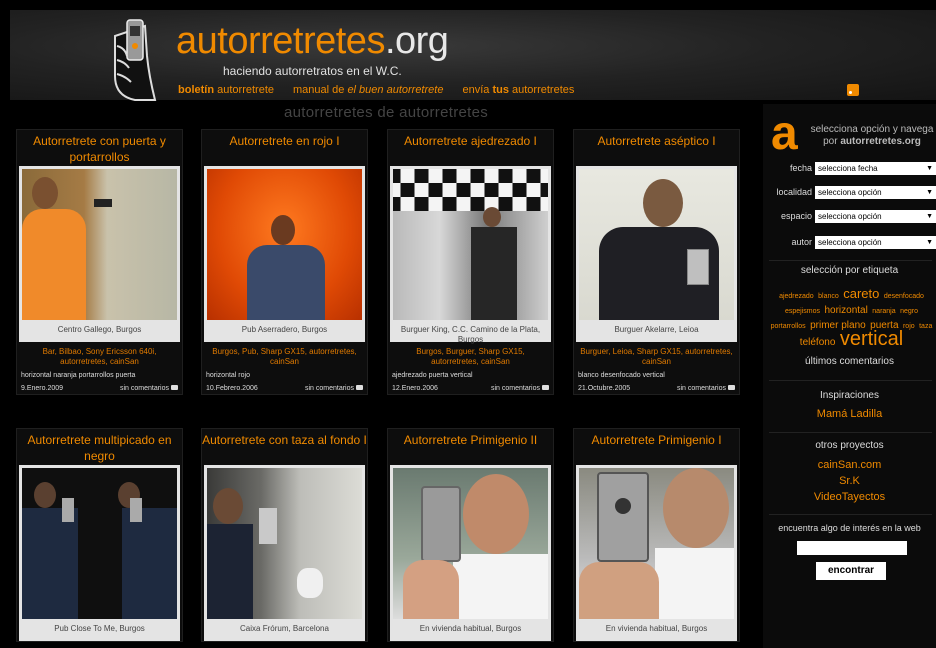  I want to click on phone-hand-logo-icon, so click(135, 59).